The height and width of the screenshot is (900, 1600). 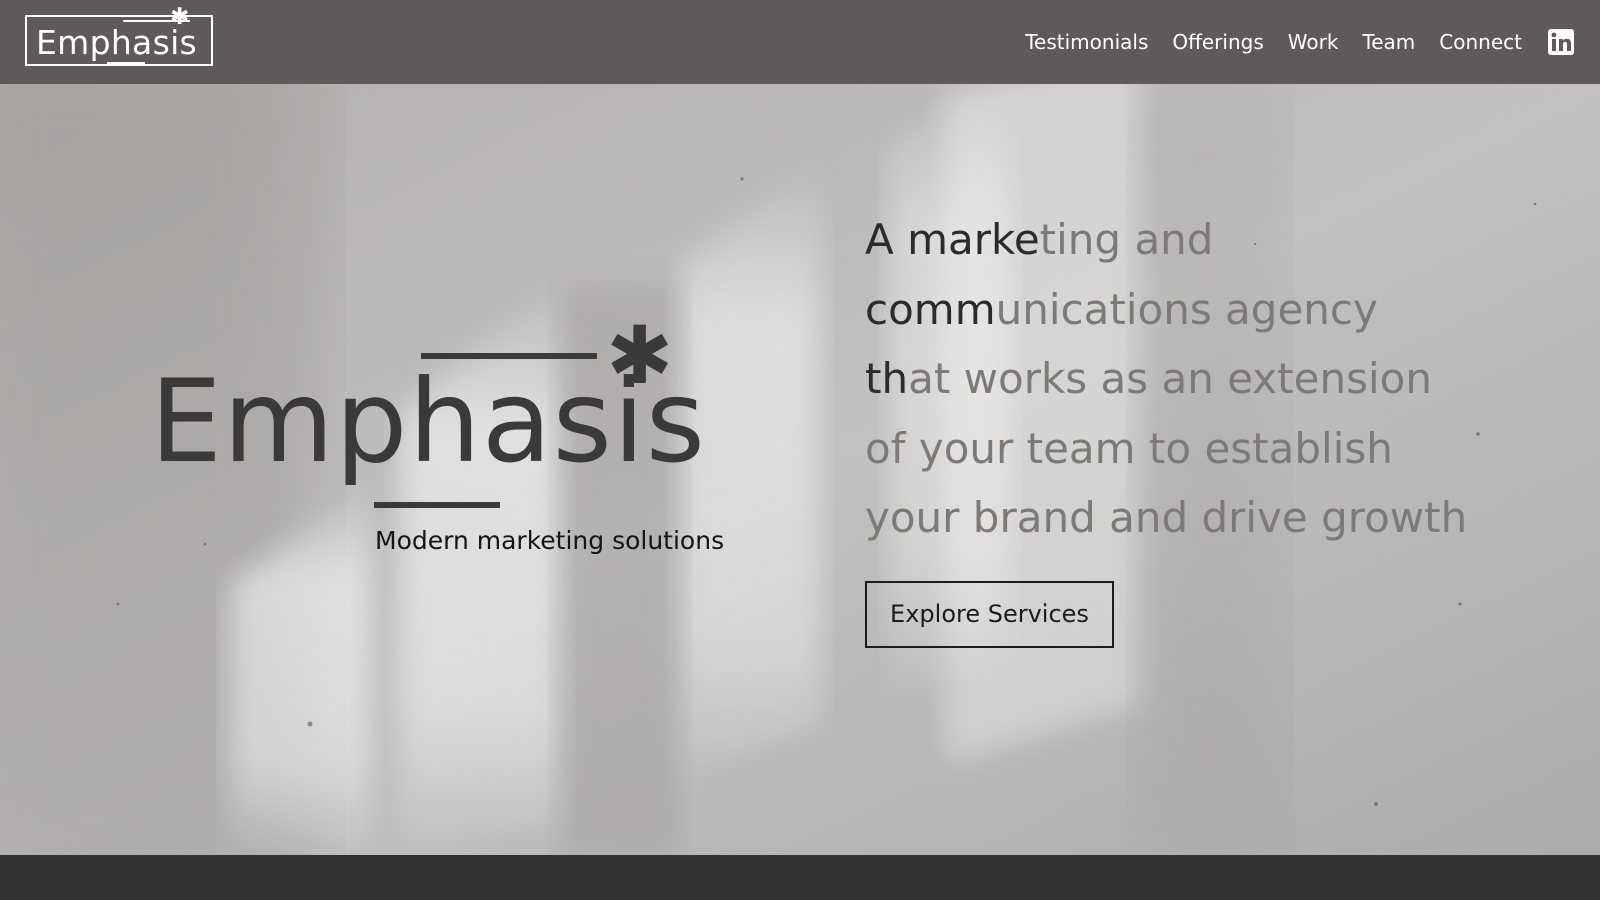 What do you see at coordinates (1166, 517) in the screenshot?
I see `headline-line: your brand and drive growth` at bounding box center [1166, 517].